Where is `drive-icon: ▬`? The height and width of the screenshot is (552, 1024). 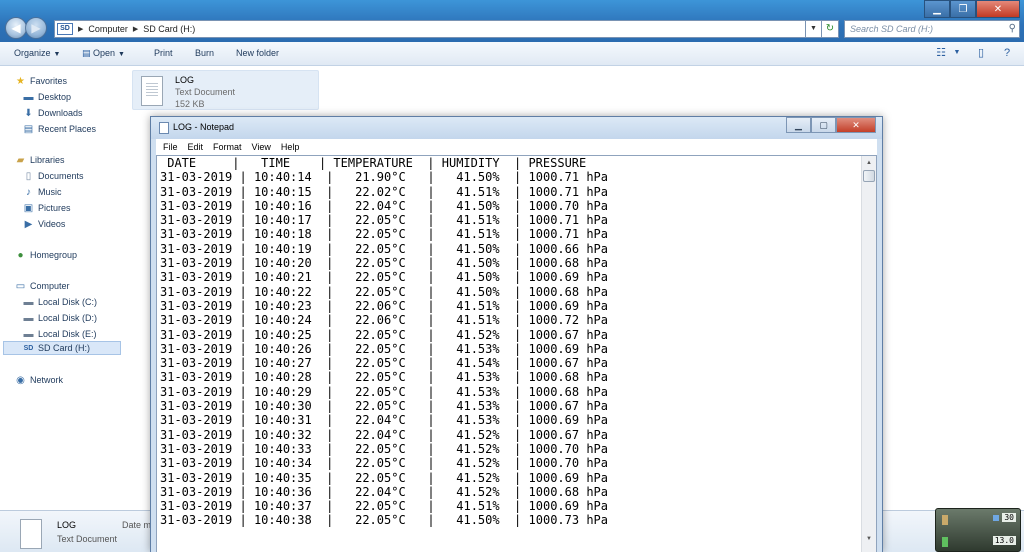
drive-icon: ▬ is located at coordinates (28, 302).